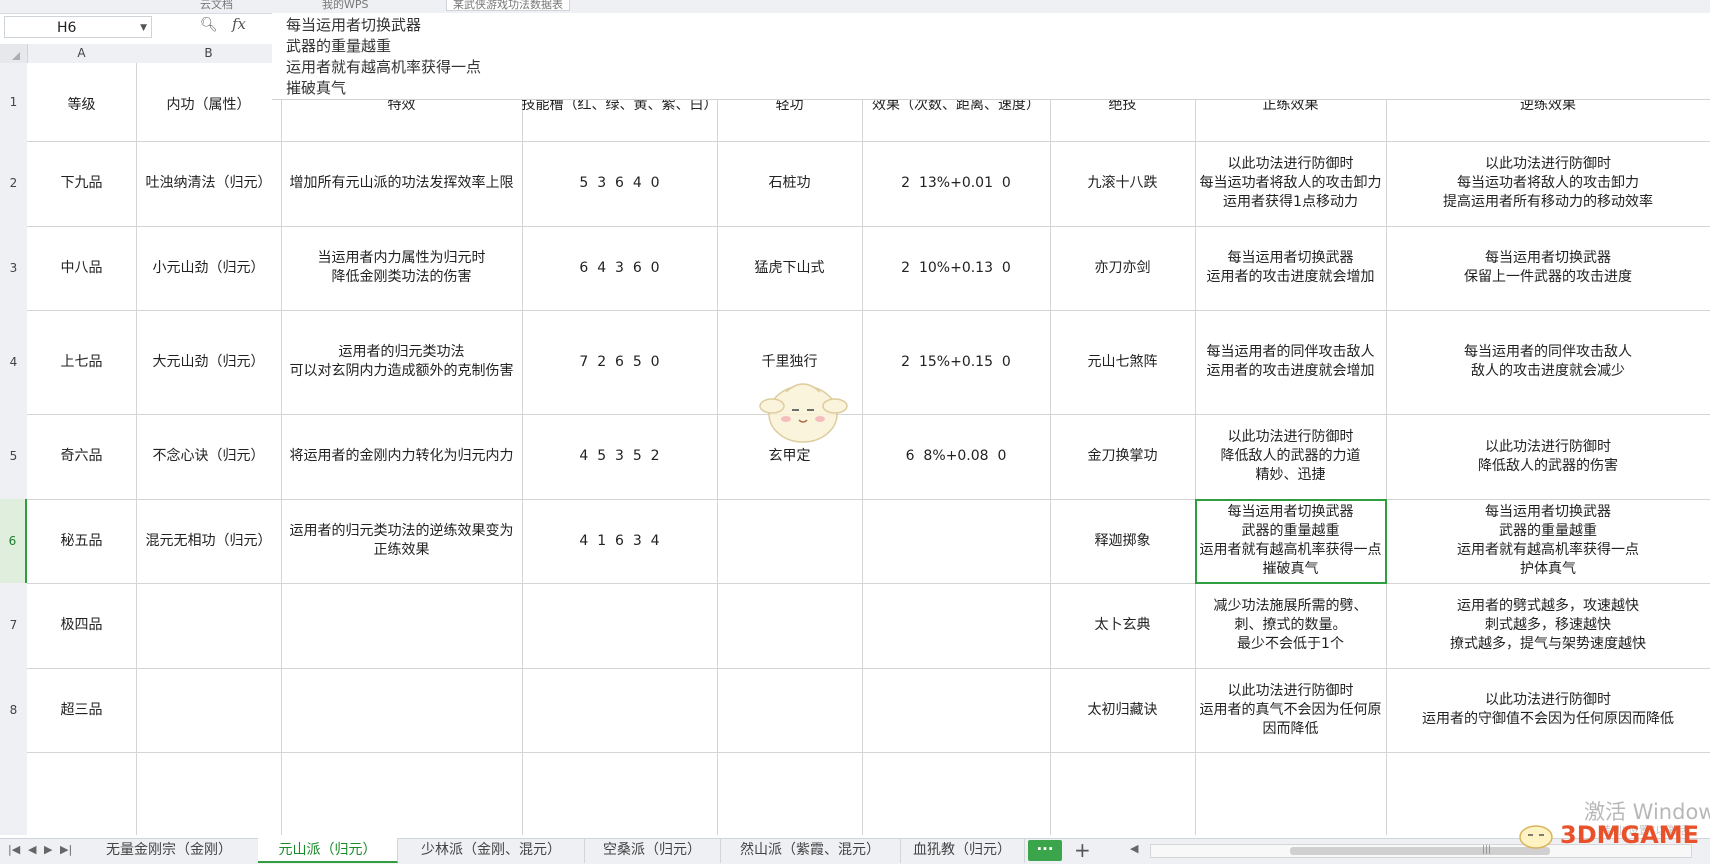 The image size is (1710, 864). I want to click on sheet-tab-0: 无量金刚宗（金刚）, so click(169, 850).